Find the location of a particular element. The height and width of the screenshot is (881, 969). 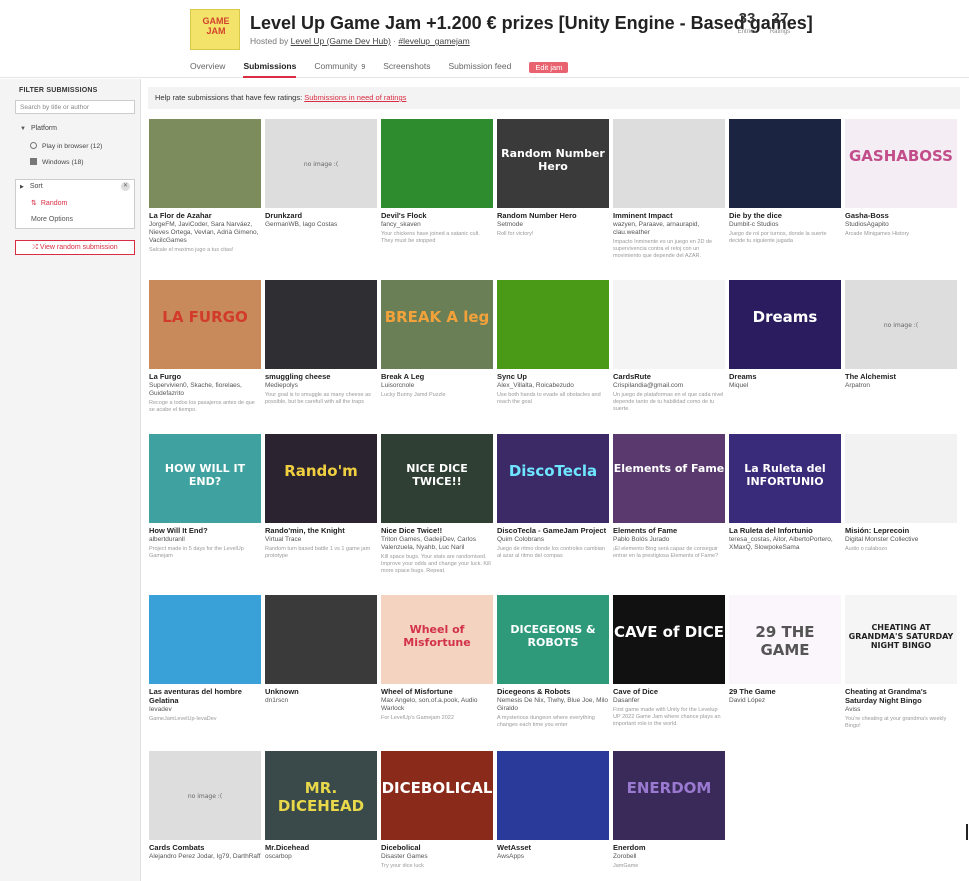

game-title: Dreams is located at coordinates (785, 376).